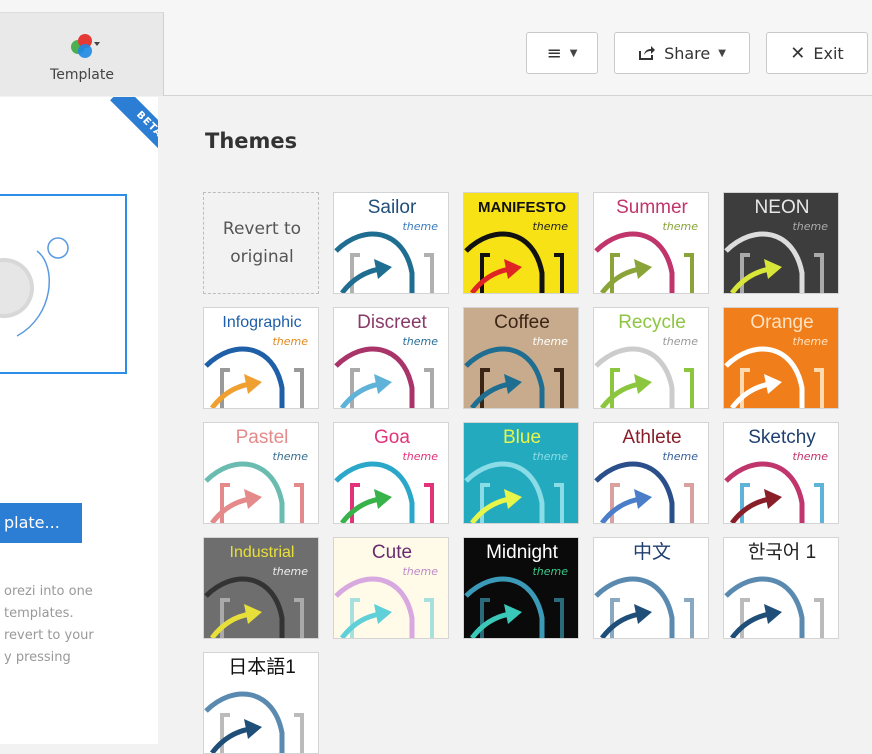 Image resolution: width=872 pixels, height=754 pixels. I want to click on theme-tile: Blue theme, so click(521, 473).